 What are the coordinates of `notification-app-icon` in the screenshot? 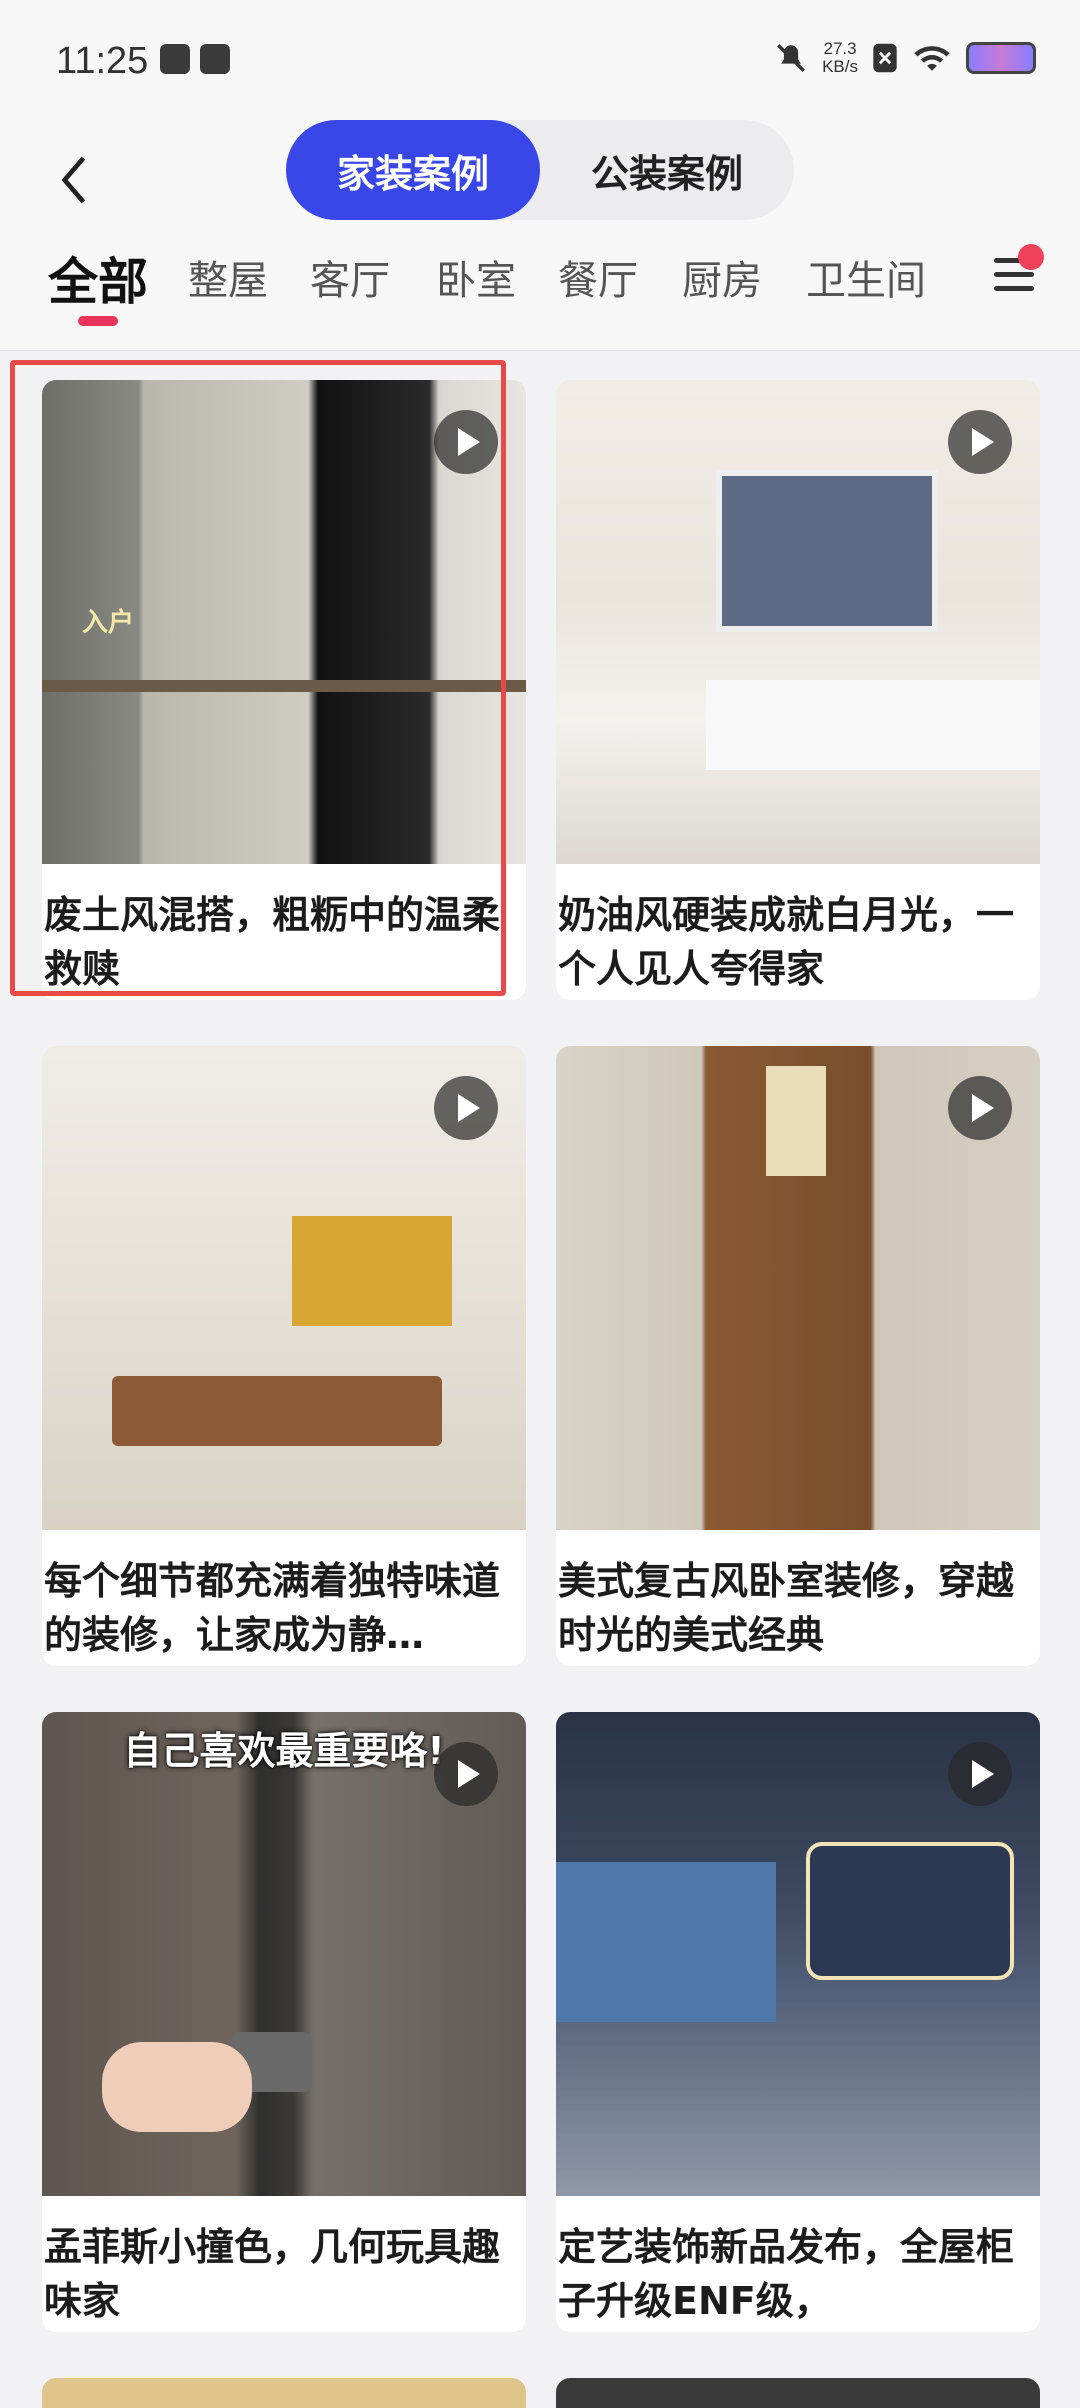 It's located at (175, 59).